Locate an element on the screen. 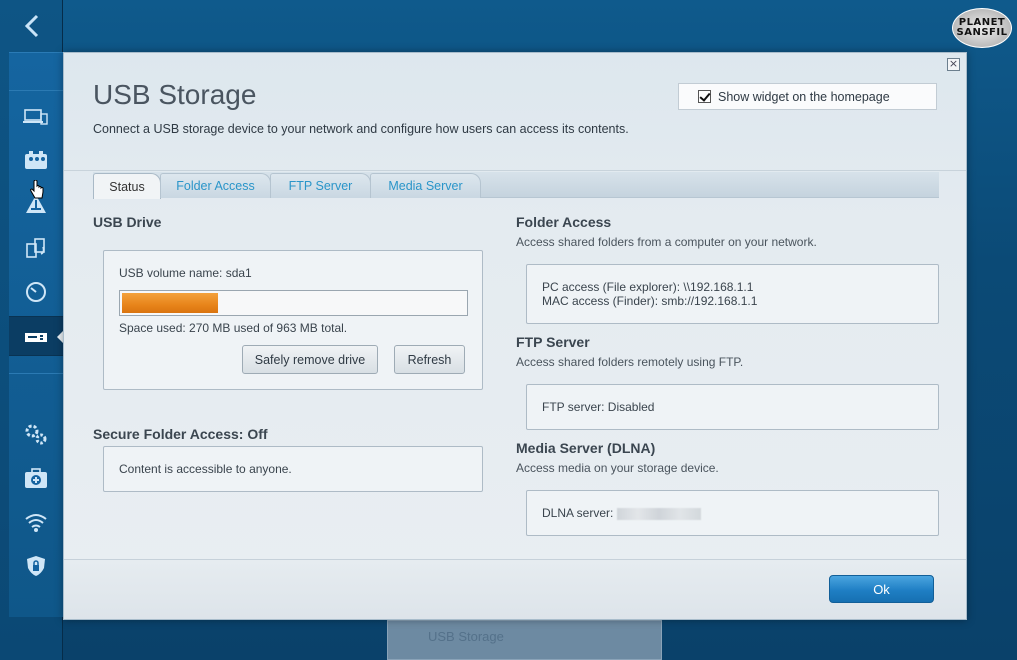 This screenshot has height=660, width=1017. wireless-icon is located at coordinates (36, 522).